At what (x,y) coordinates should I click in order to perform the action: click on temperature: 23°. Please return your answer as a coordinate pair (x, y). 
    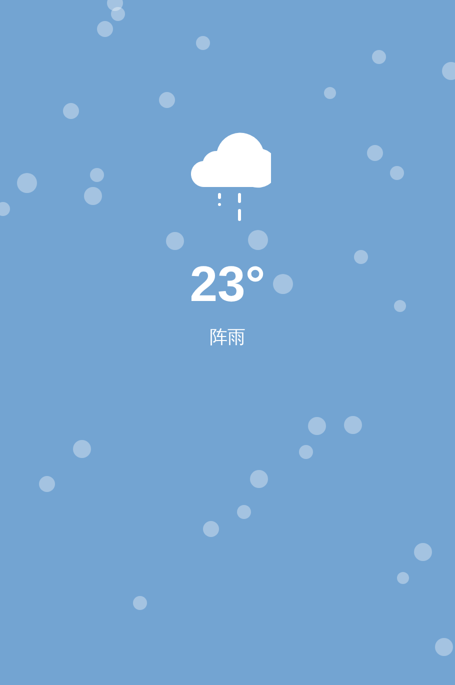
    Looking at the image, I should click on (228, 284).